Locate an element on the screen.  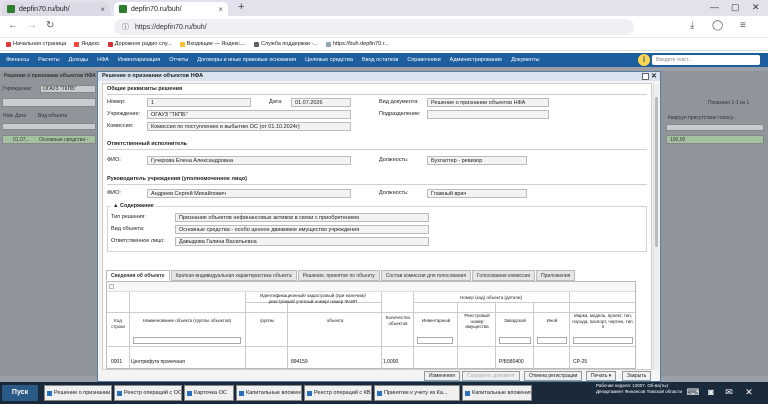
mail-icon: ✉ is located at coordinates (729, 392).